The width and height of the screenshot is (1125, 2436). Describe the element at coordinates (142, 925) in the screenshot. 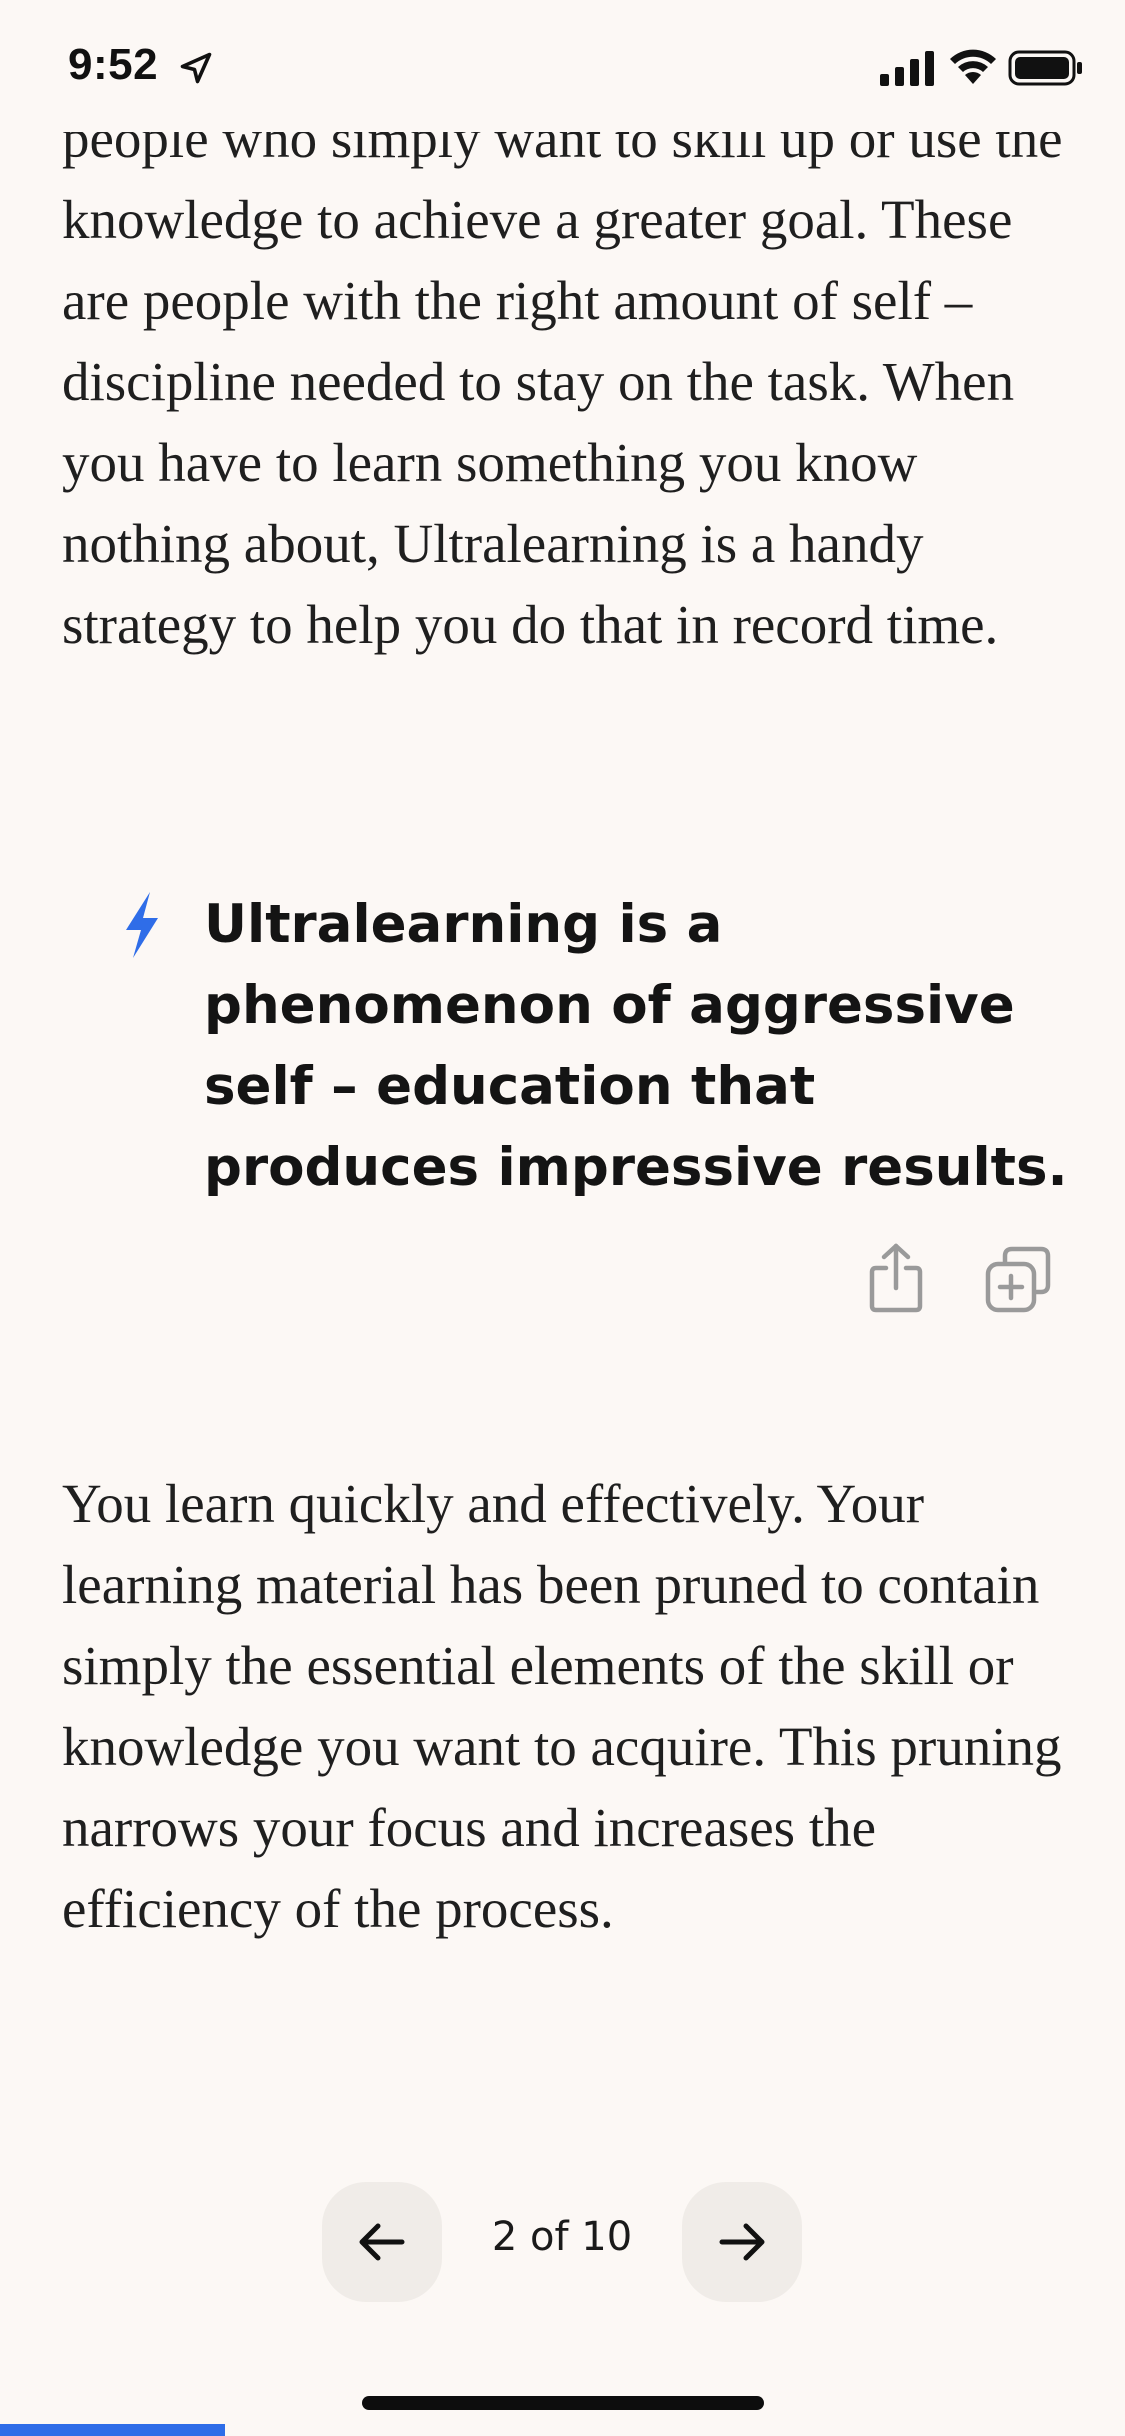

I see `bolt-icon` at that location.